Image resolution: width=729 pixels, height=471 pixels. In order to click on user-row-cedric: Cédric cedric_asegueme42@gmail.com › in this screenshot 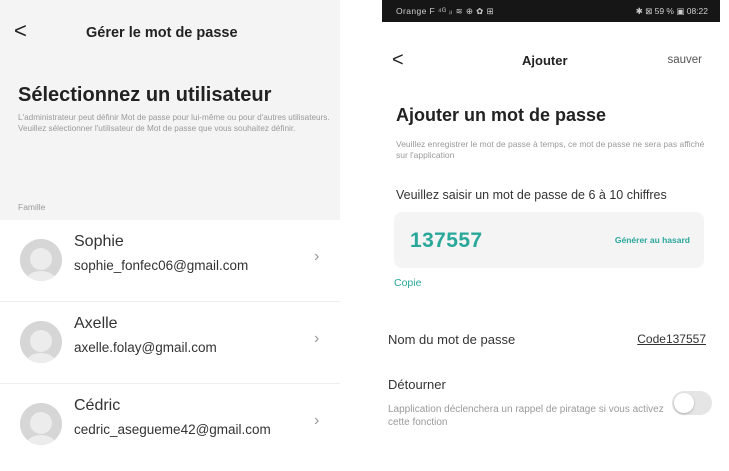, I will do `click(170, 427)`.